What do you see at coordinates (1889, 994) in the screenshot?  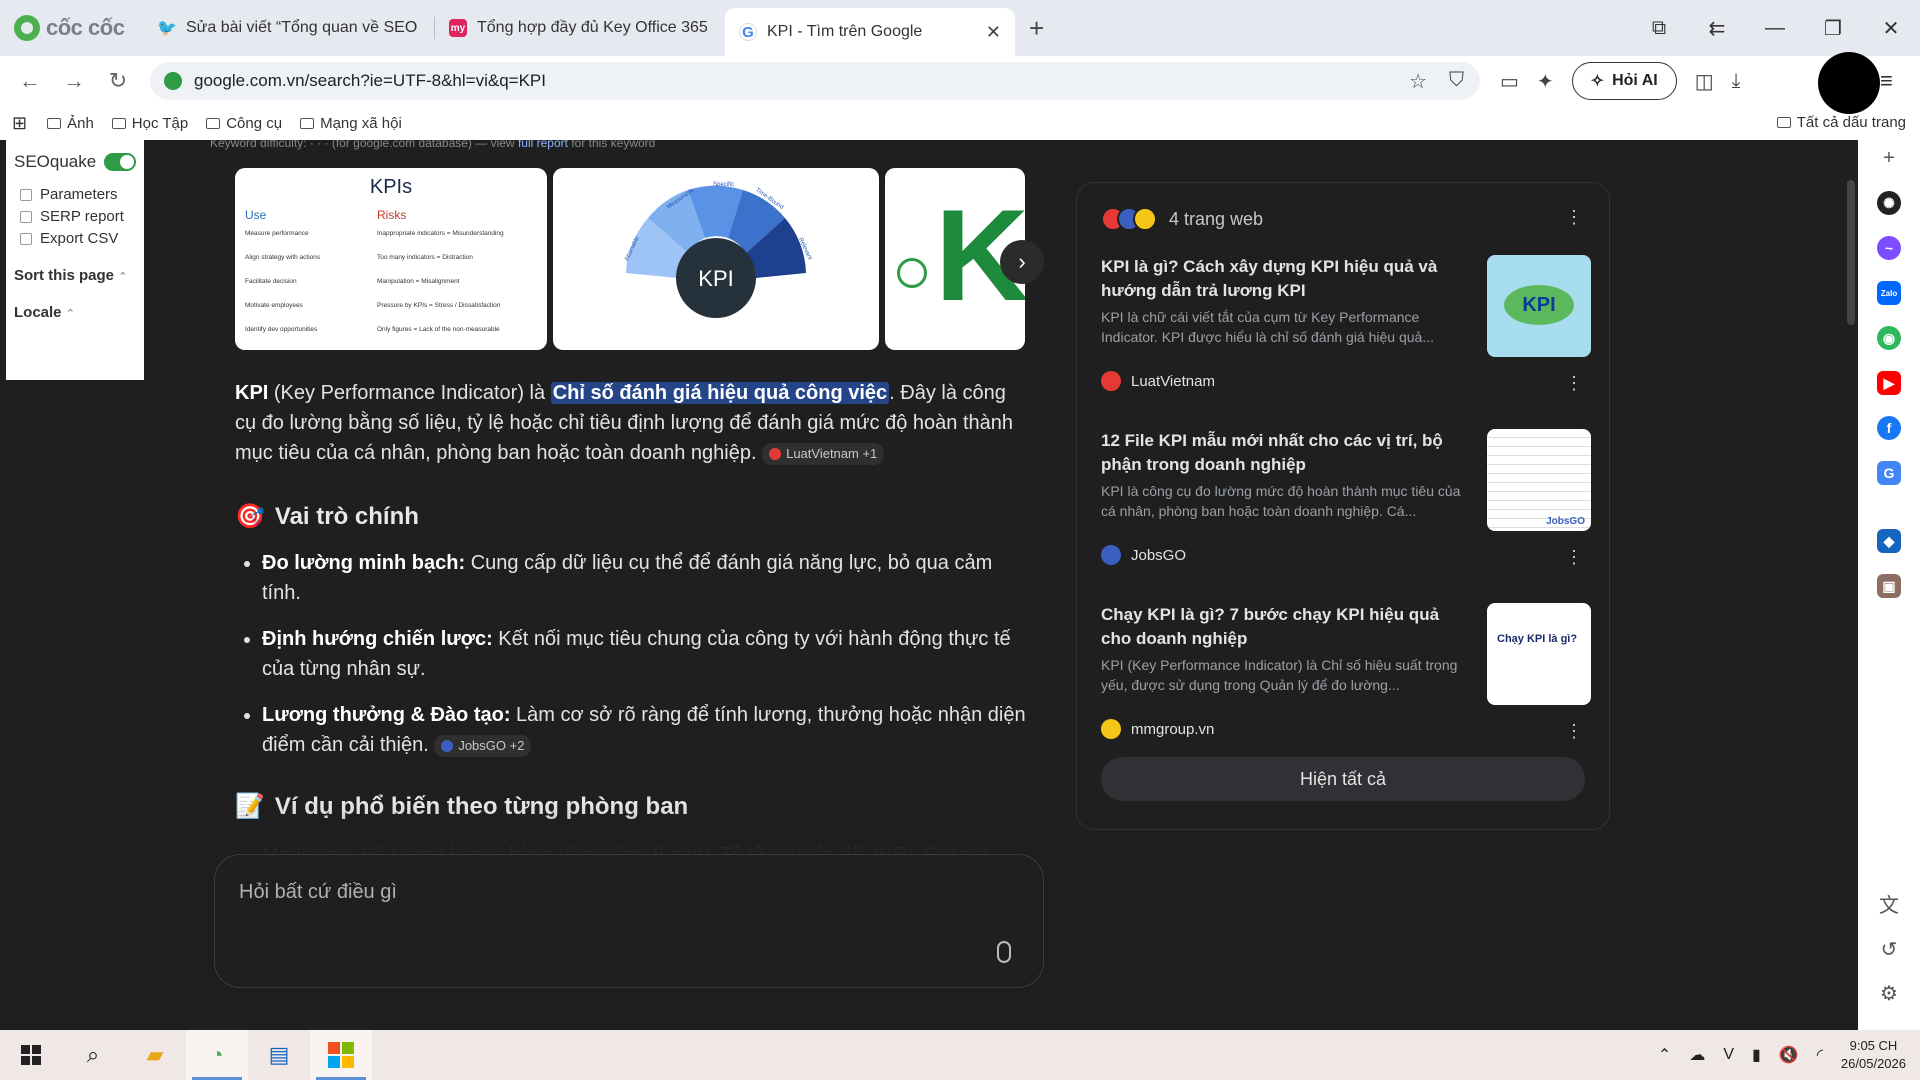 I see `settings-gear-icon: ⚙` at bounding box center [1889, 994].